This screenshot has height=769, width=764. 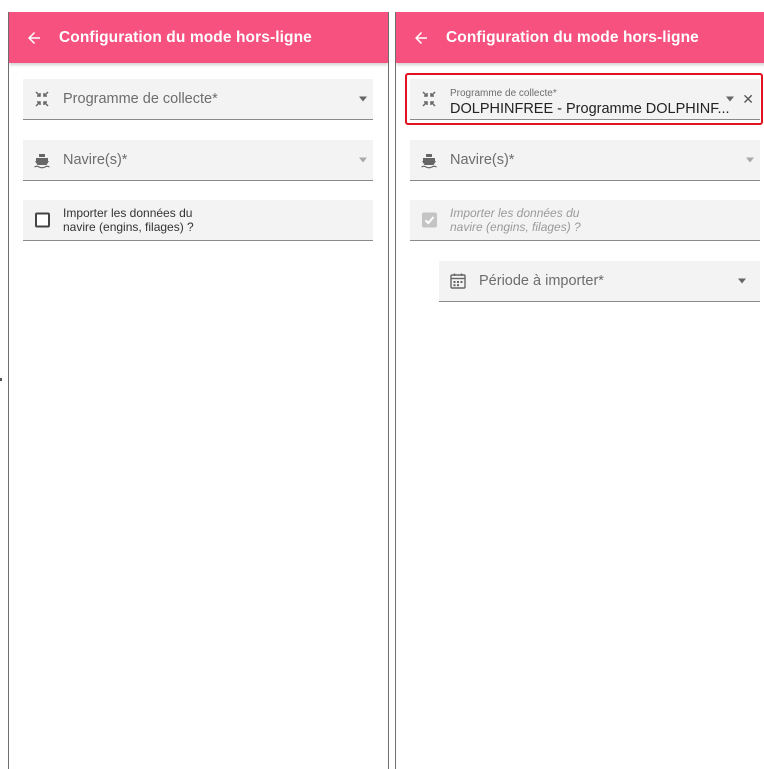 What do you see at coordinates (1, 379) in the screenshot?
I see `edge-mark` at bounding box center [1, 379].